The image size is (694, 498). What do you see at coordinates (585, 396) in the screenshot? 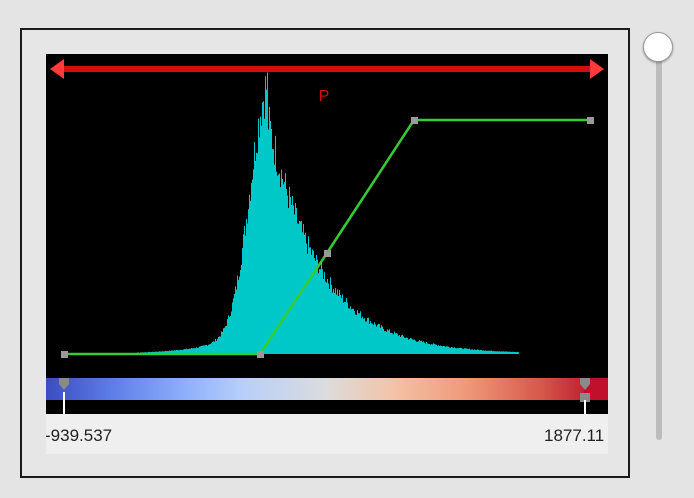
I see `color-marker-right-icon` at bounding box center [585, 396].